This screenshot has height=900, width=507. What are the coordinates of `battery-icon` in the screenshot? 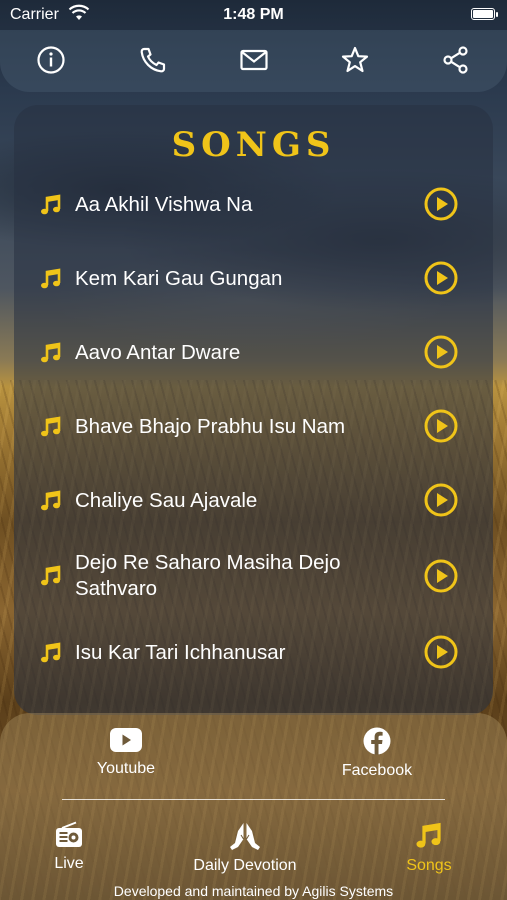 It's located at (484, 14).